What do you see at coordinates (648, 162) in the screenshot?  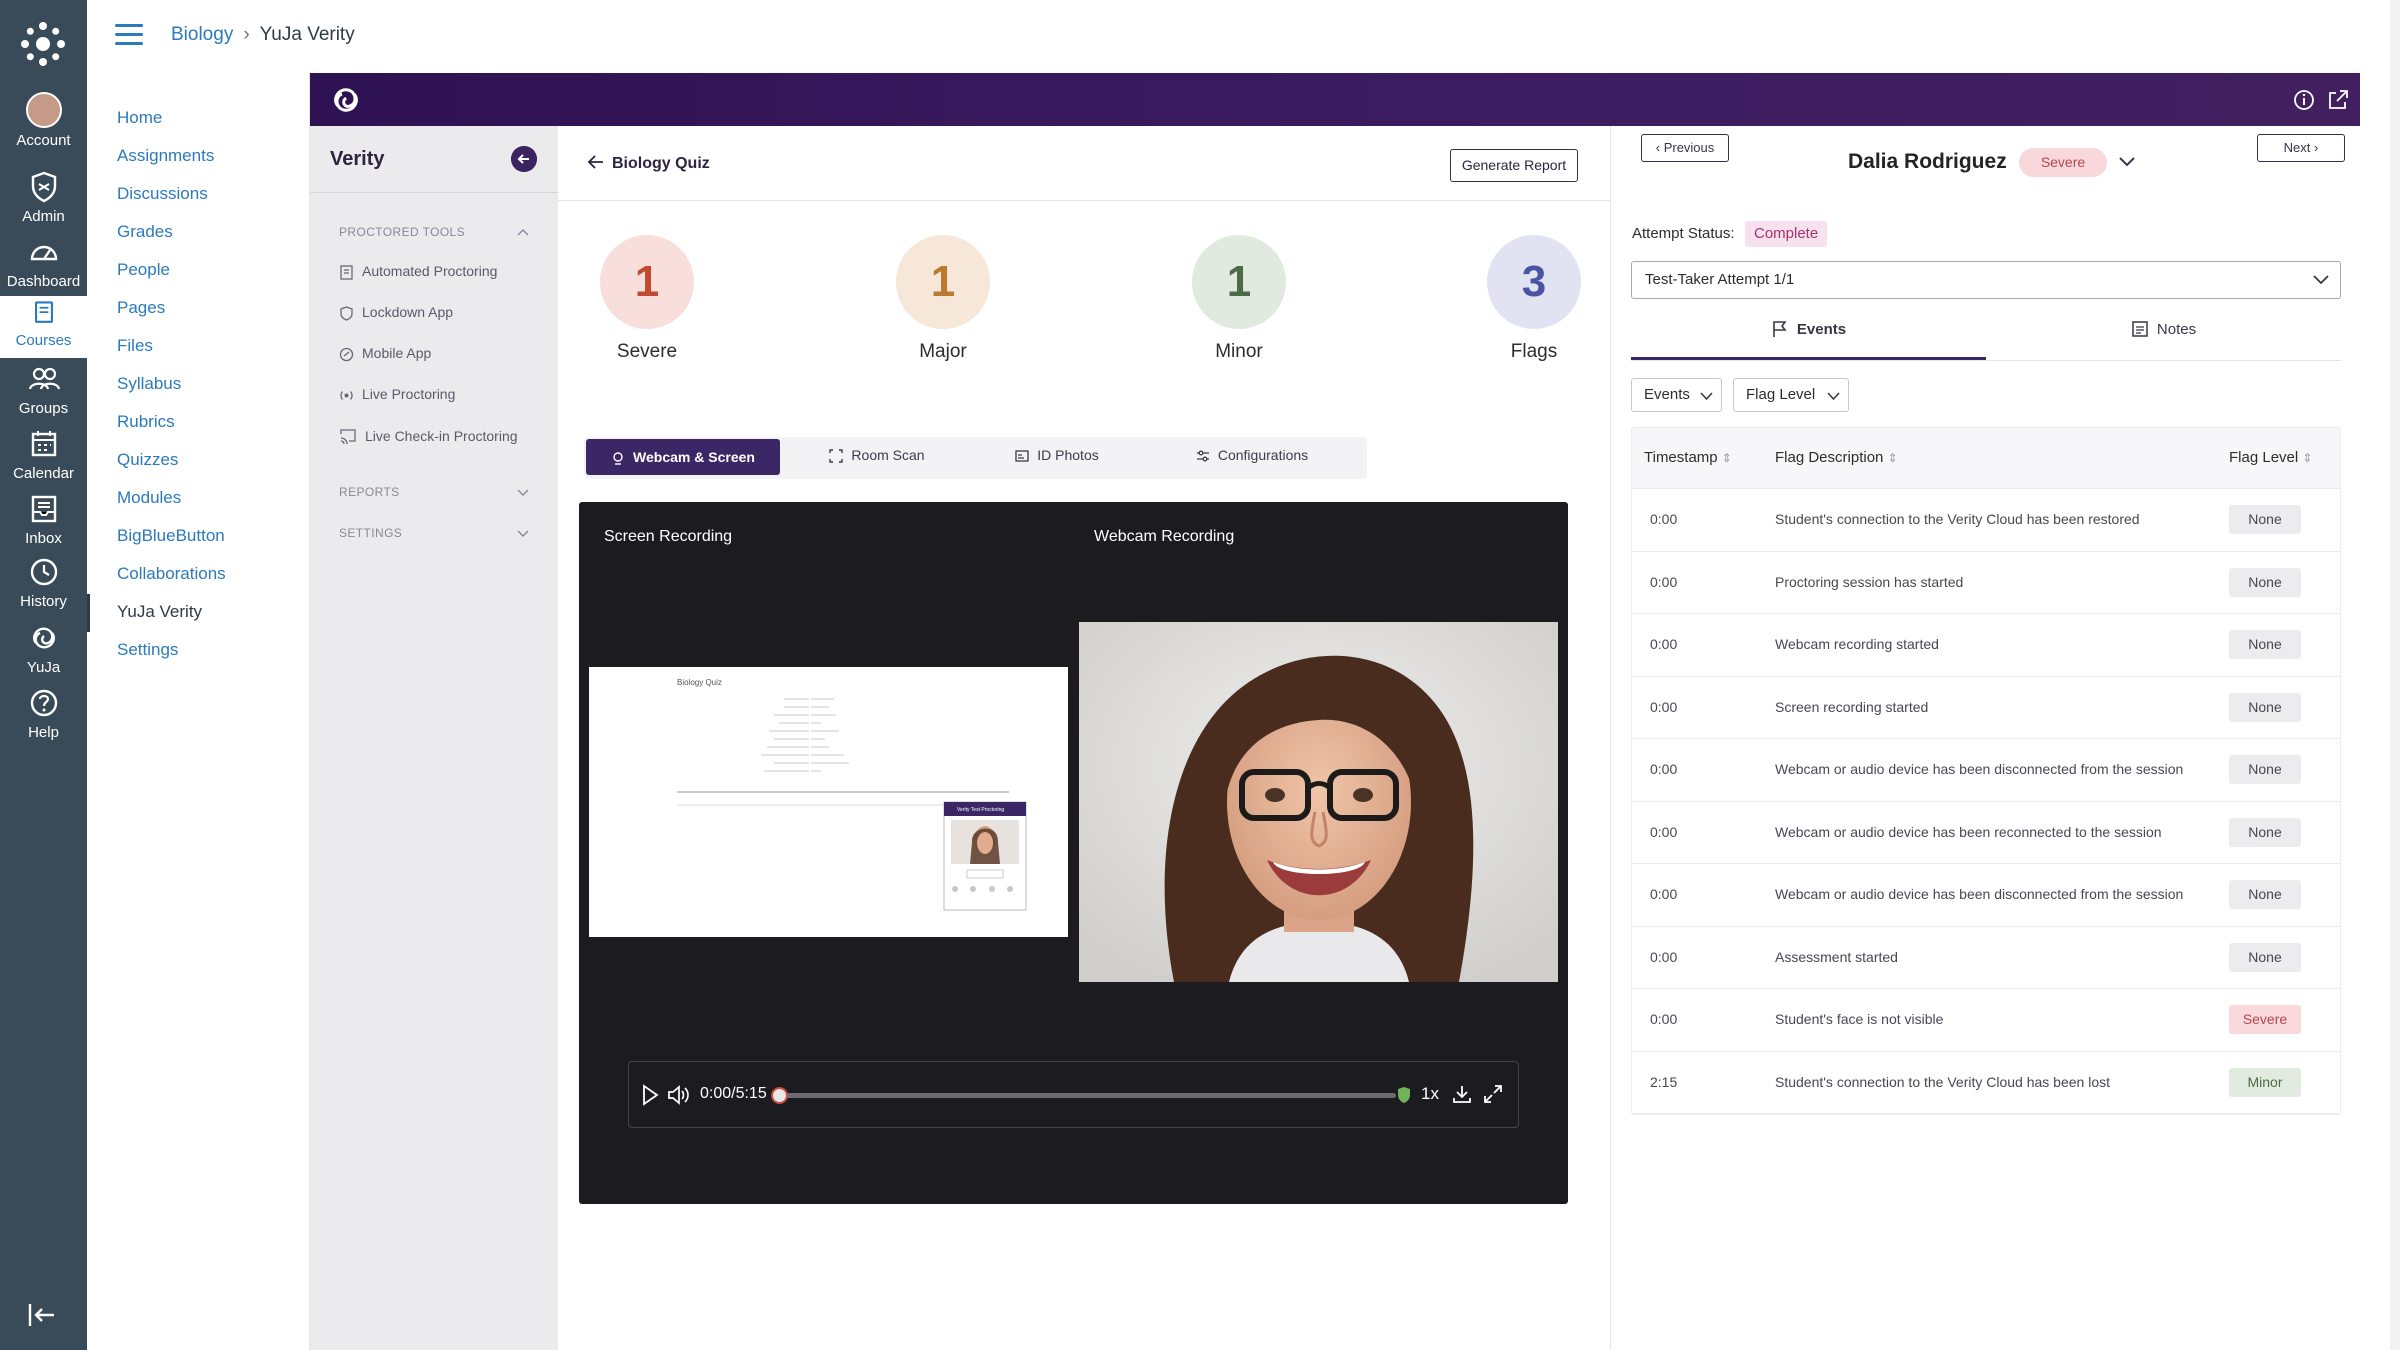 I see `quiz-title-link: Biology Quiz` at bounding box center [648, 162].